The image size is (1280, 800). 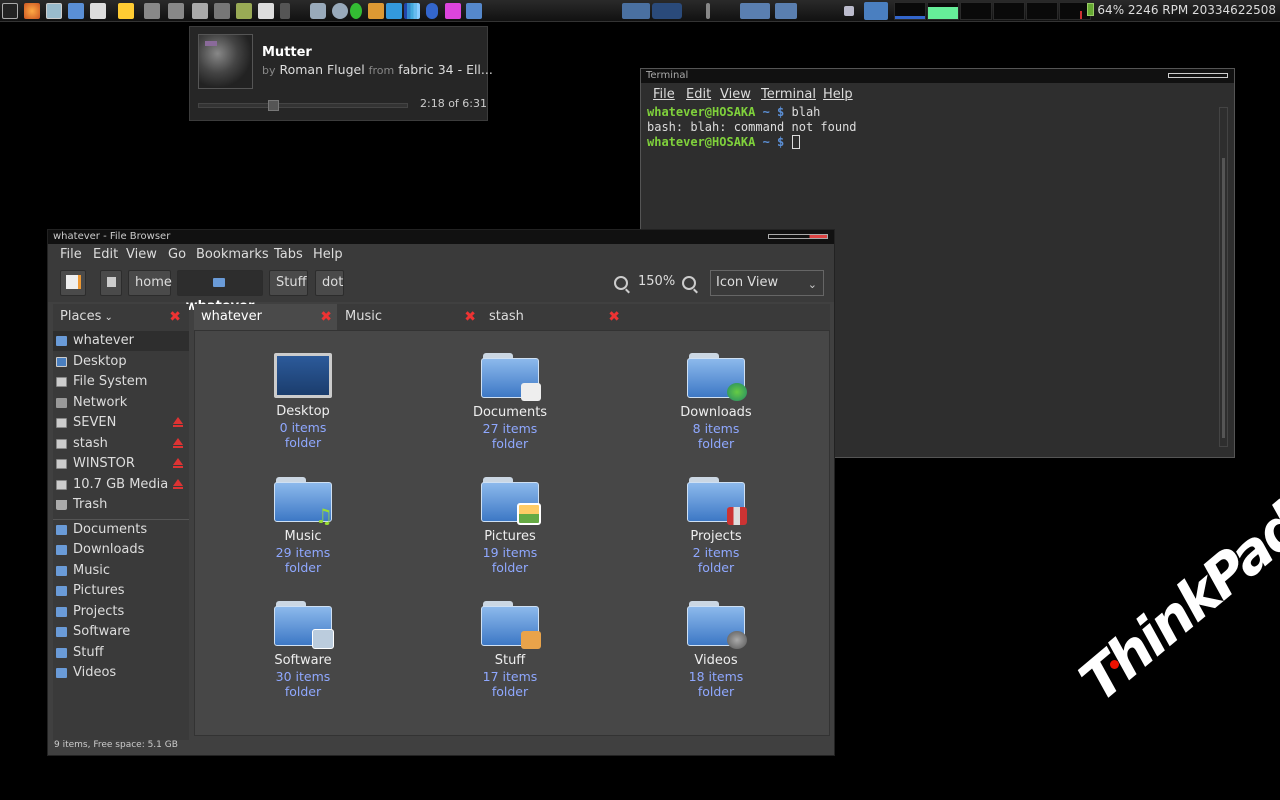 What do you see at coordinates (98, 11) in the screenshot?
I see `tools-icon` at bounding box center [98, 11].